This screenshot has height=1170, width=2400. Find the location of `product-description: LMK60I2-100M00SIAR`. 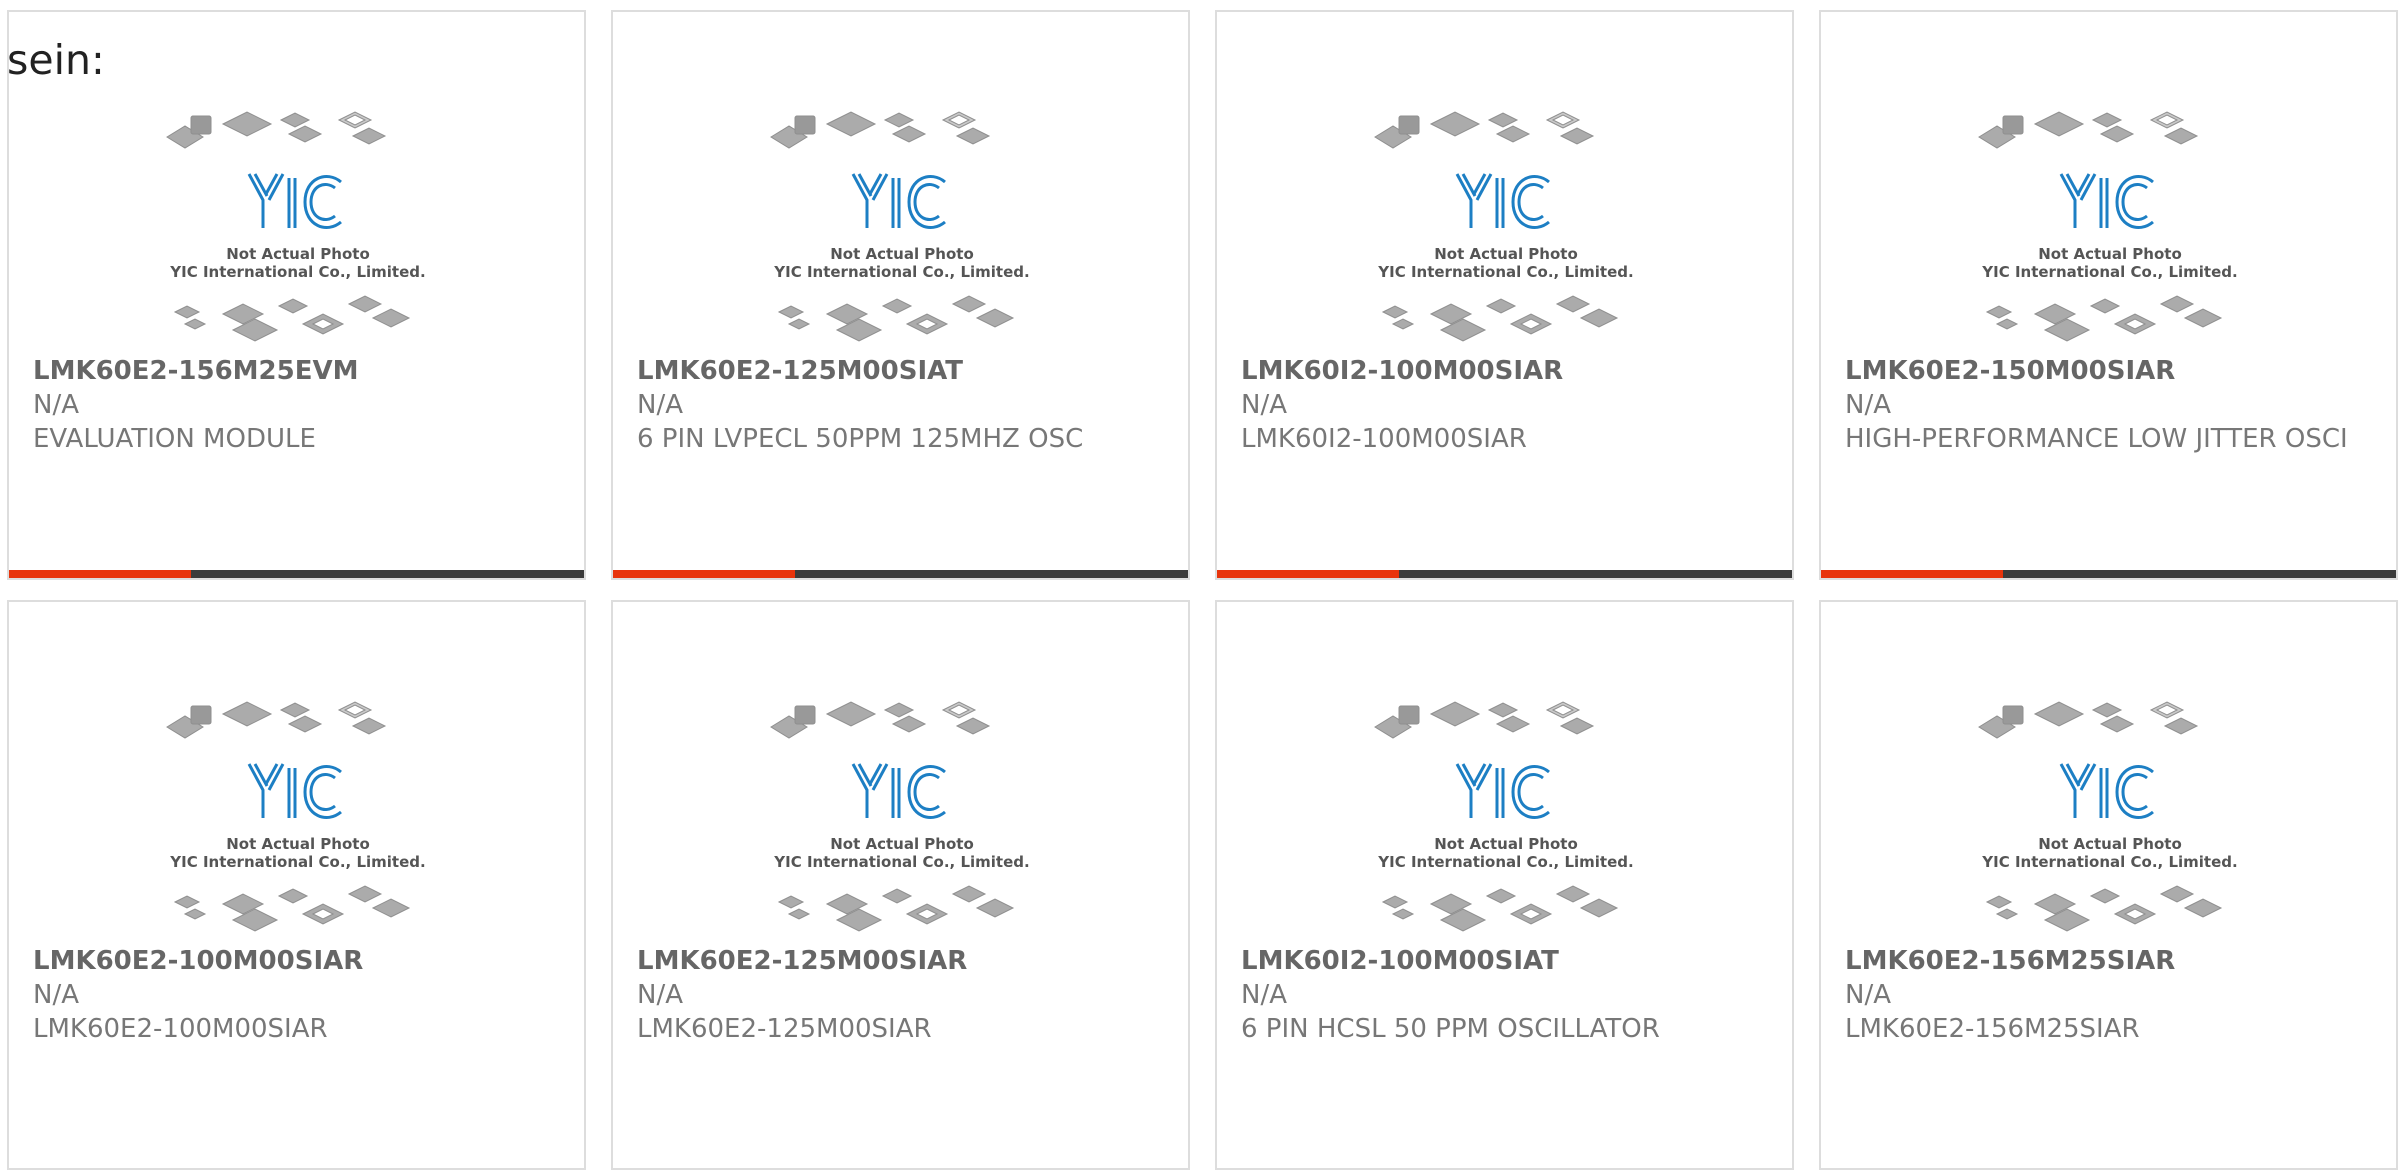

product-description: LMK60I2-100M00SIAR is located at coordinates (1384, 439).